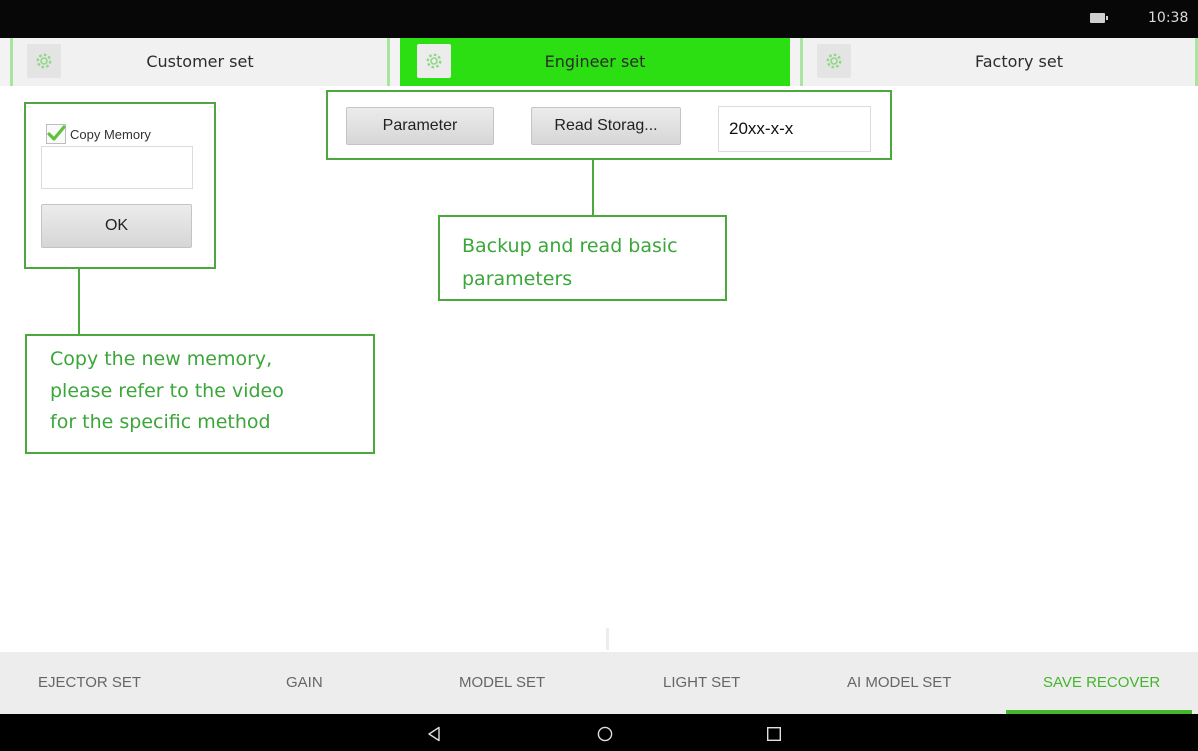  What do you see at coordinates (1099, 18) in the screenshot?
I see `battery-icon` at bounding box center [1099, 18].